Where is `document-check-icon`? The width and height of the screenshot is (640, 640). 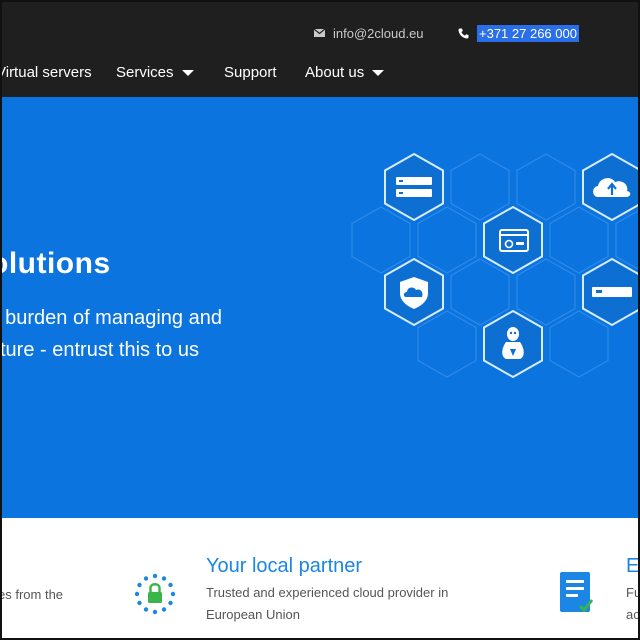 document-check-icon is located at coordinates (577, 592).